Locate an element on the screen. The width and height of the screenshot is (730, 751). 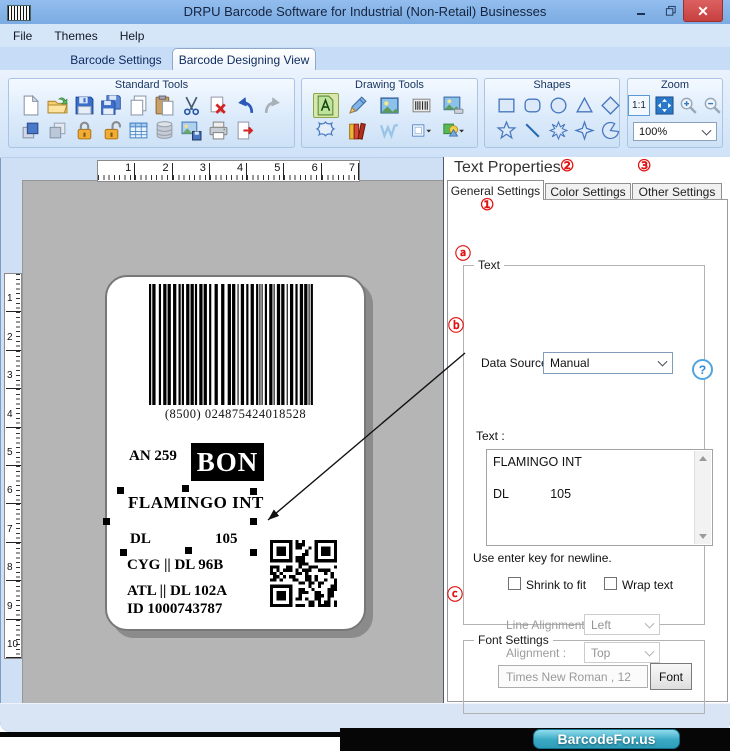
lock-button is located at coordinates (84, 130).